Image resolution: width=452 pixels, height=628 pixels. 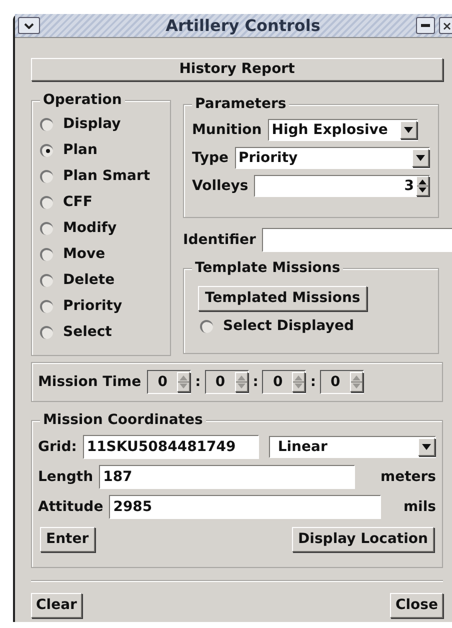 I want to click on footer-button: Clear, so click(x=56, y=605).